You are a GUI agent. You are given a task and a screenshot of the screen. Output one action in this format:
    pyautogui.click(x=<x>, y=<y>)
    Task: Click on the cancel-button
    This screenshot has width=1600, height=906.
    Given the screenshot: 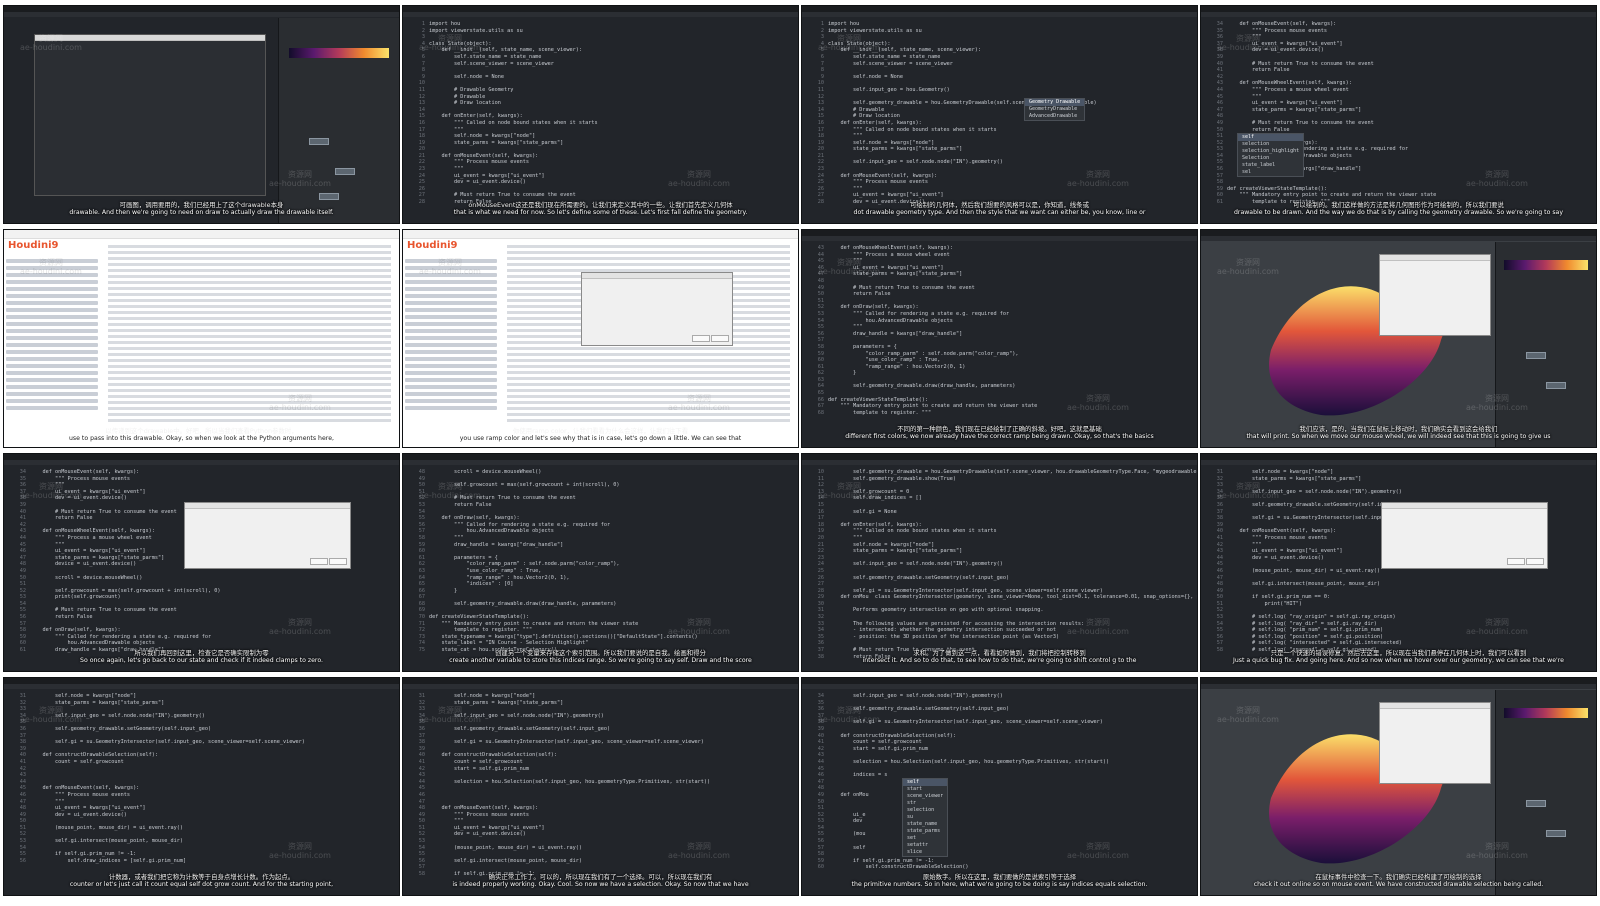 What is the action you would take?
    pyautogui.click(x=720, y=338)
    